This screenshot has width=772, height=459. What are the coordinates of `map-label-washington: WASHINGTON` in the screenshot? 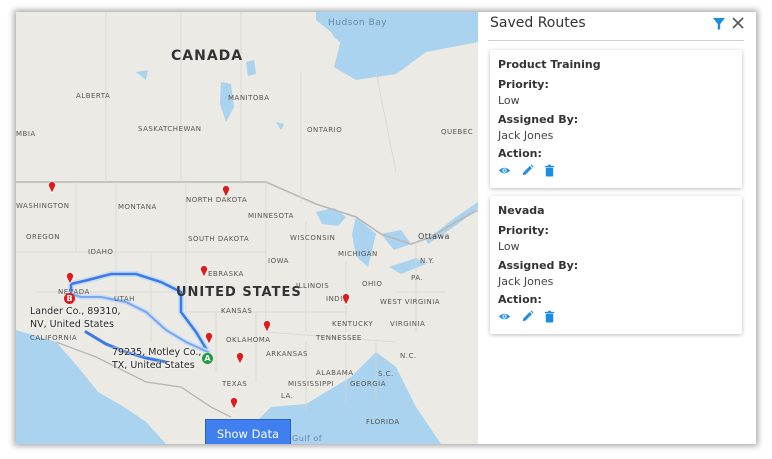 It's located at (43, 206).